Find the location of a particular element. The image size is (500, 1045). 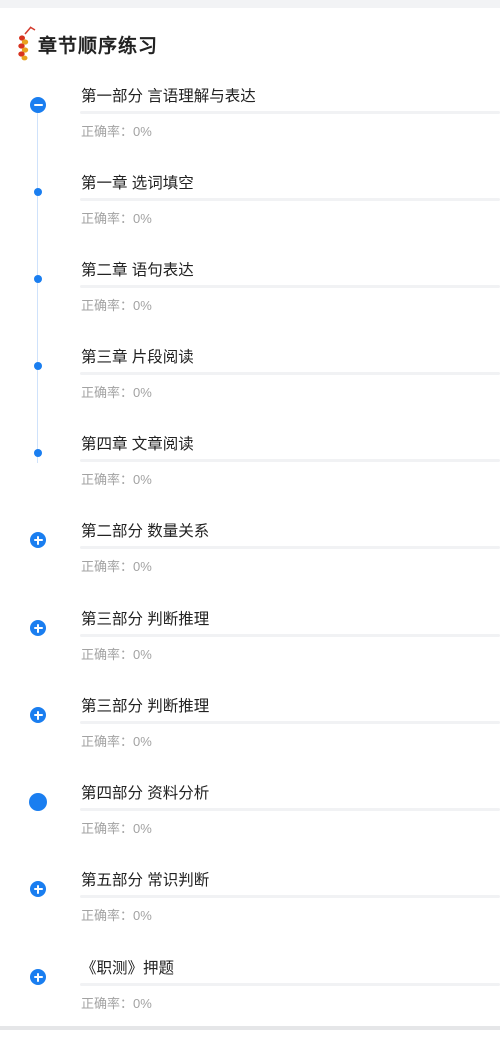

chapter-title: 第四部分 资料分析 is located at coordinates (145, 794).